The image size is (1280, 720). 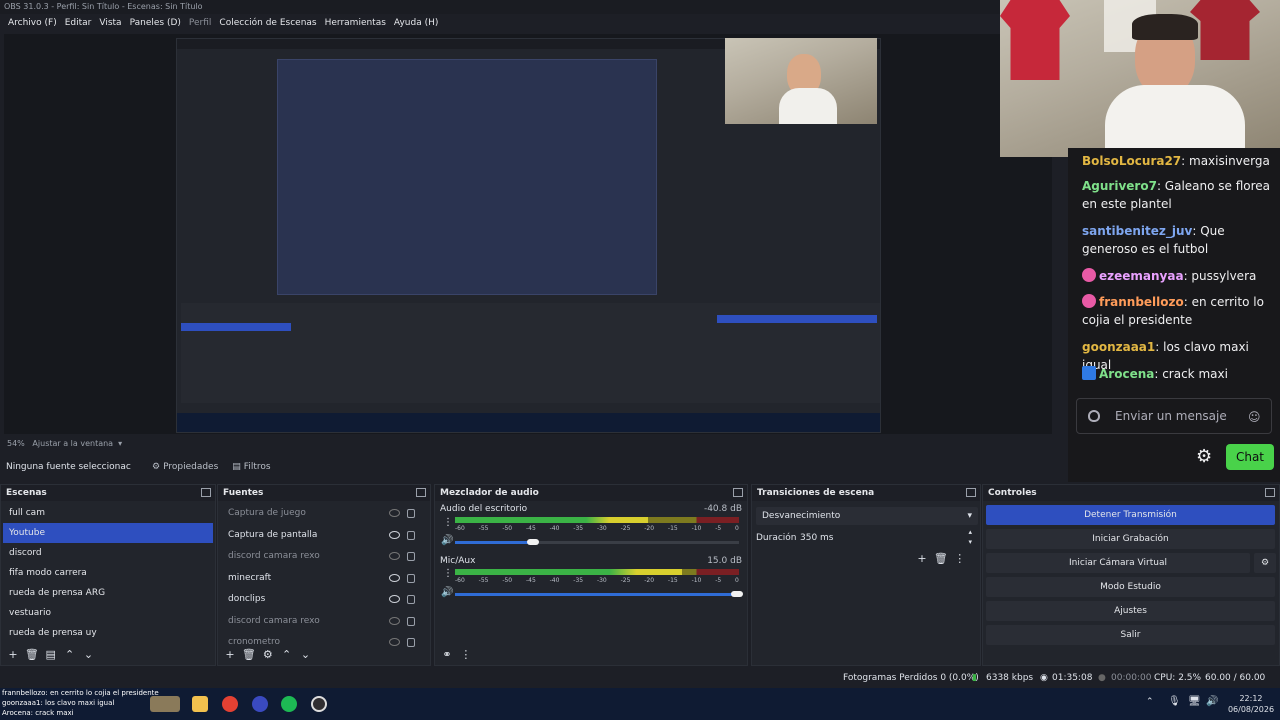 What do you see at coordinates (110, 23) in the screenshot?
I see `menu-view: Vista` at bounding box center [110, 23].